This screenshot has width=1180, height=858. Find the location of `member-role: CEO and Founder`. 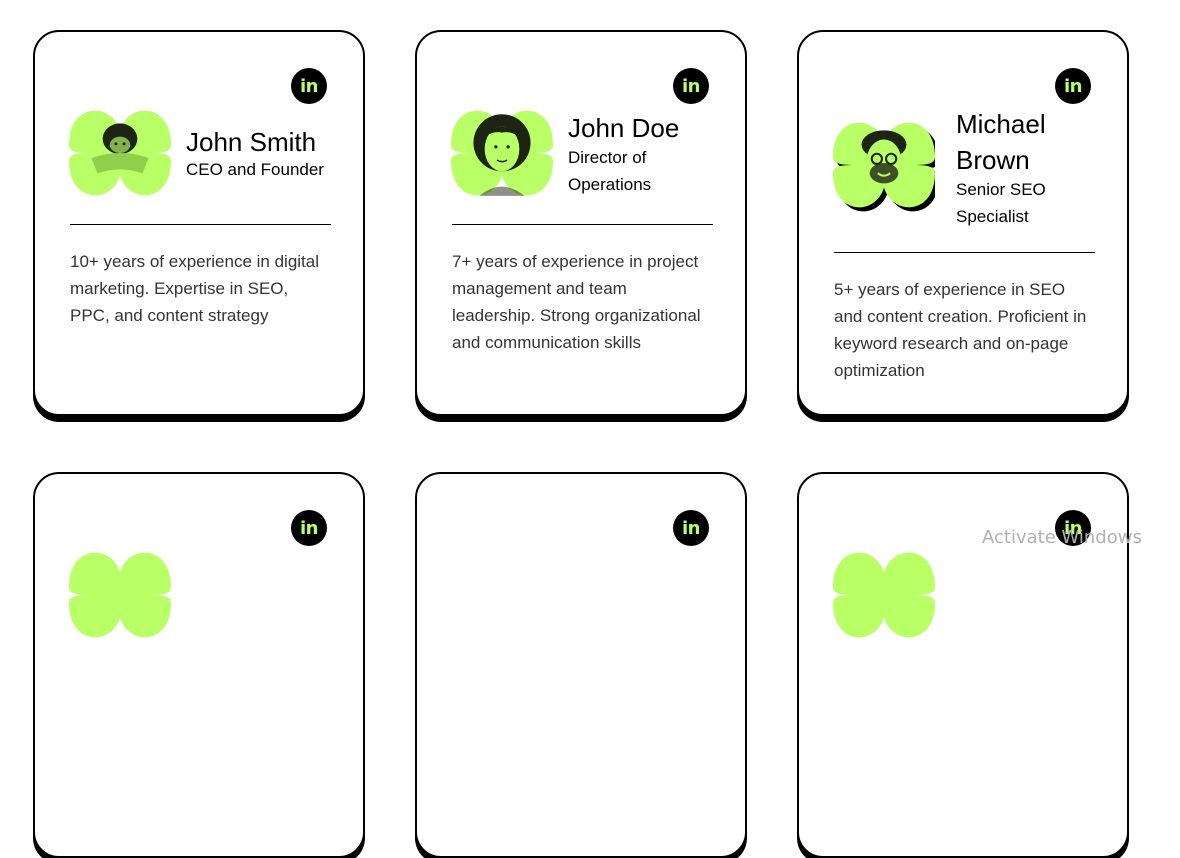

member-role: CEO and Founder is located at coordinates (255, 169).